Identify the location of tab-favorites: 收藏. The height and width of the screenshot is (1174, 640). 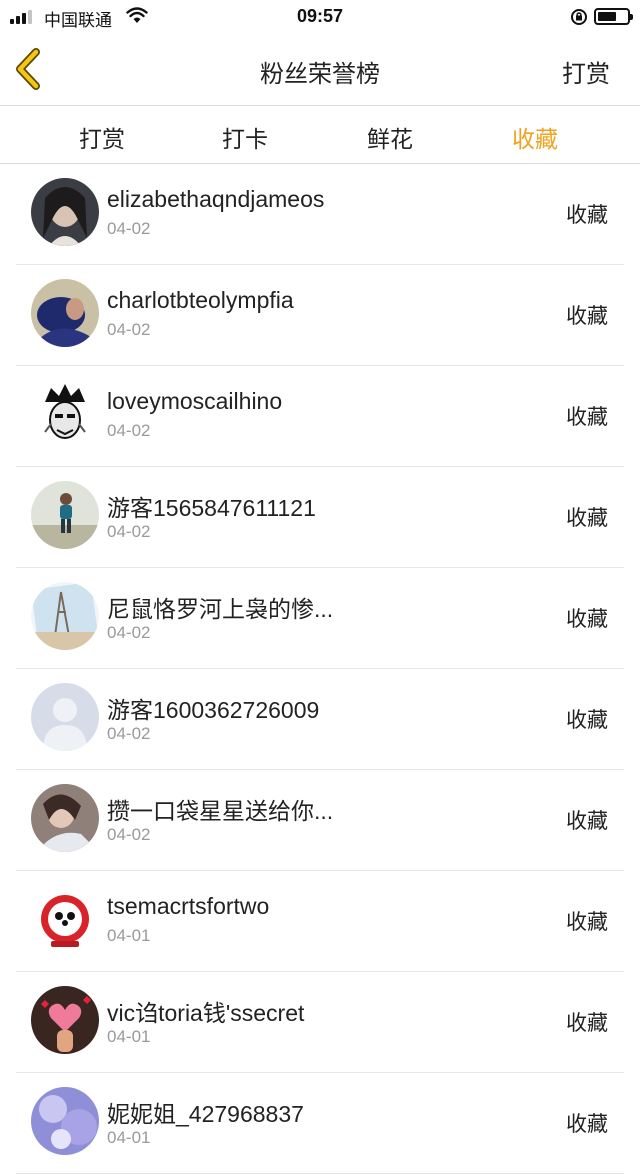
(535, 137).